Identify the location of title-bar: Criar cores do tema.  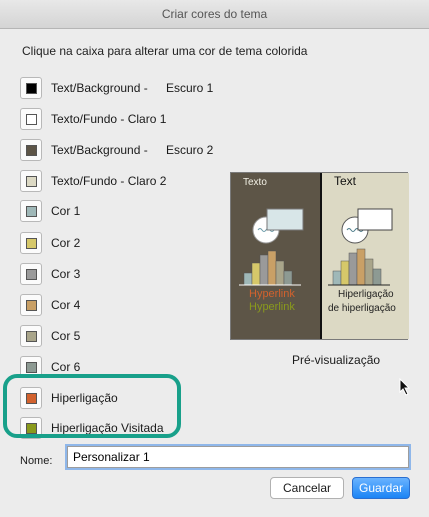
(214, 14).